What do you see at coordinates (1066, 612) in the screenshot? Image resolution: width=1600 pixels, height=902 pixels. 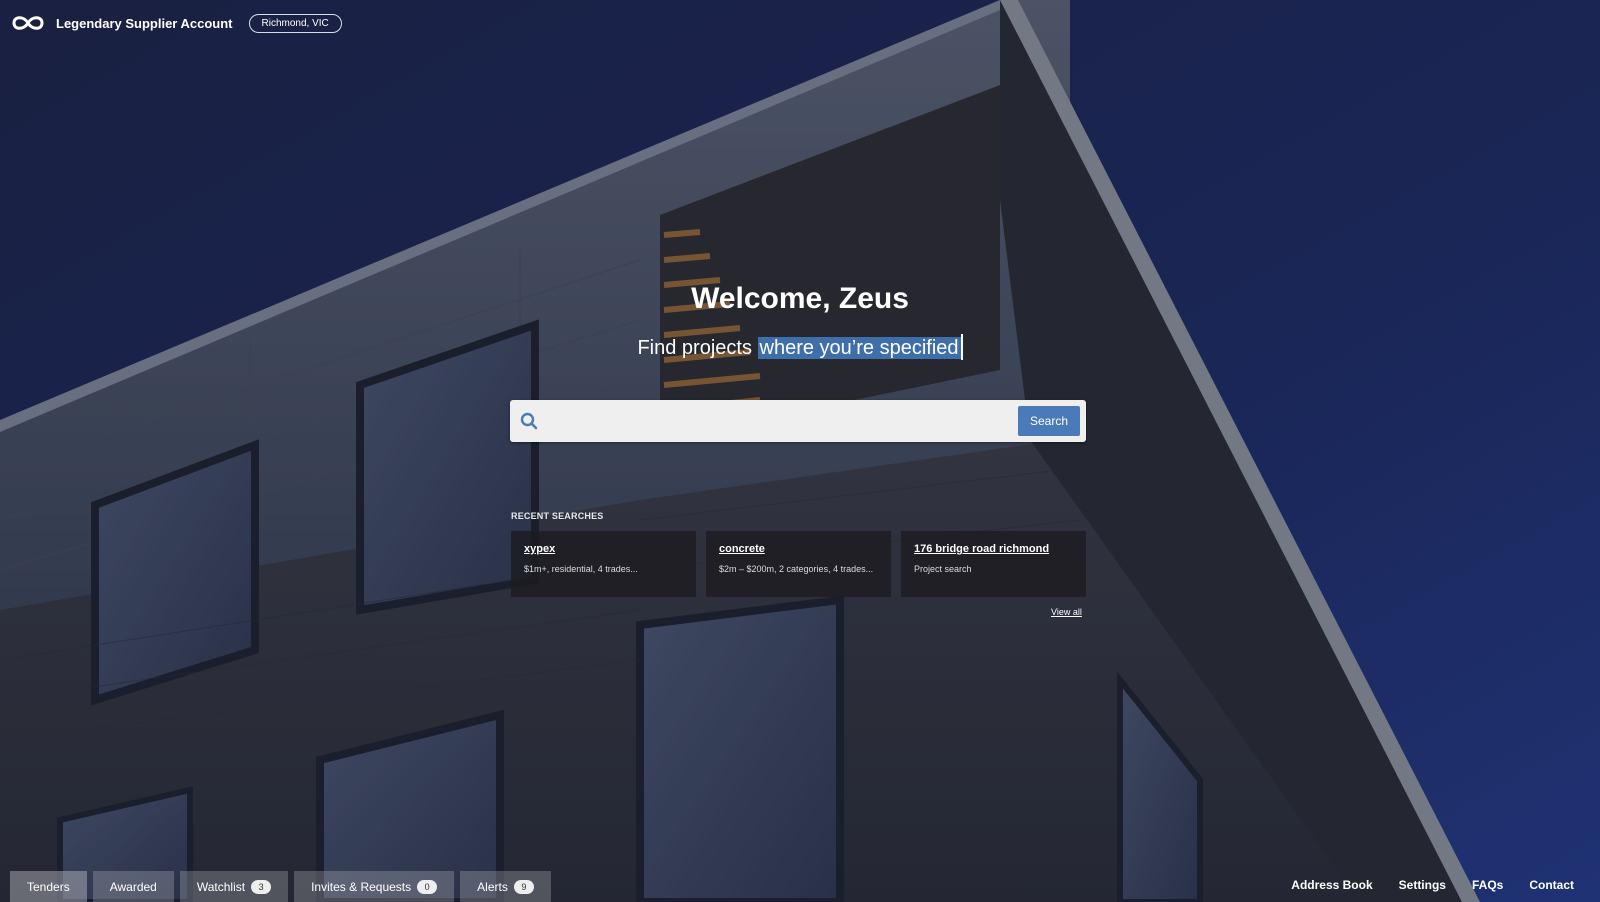 I see `view-all-link: View all` at bounding box center [1066, 612].